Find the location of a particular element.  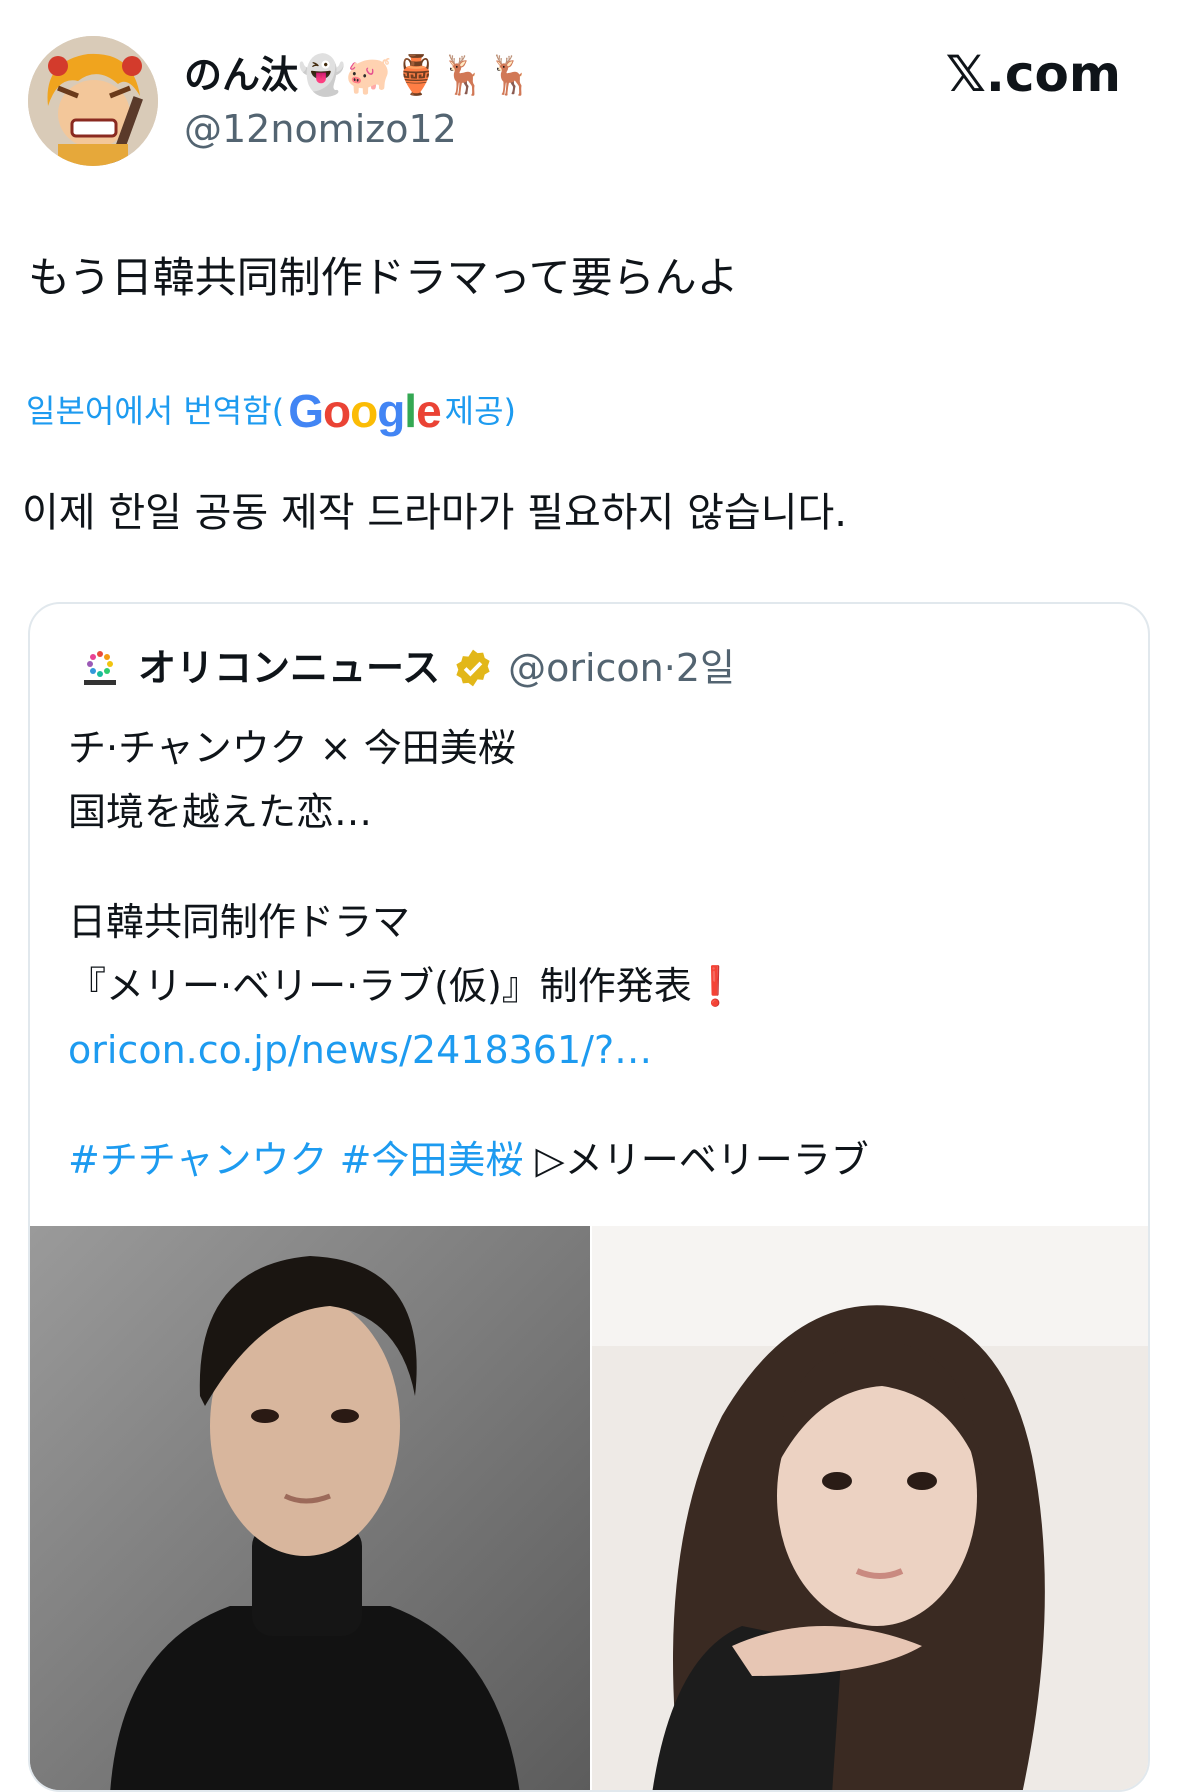

verified-badge-icon is located at coordinates (473, 668).